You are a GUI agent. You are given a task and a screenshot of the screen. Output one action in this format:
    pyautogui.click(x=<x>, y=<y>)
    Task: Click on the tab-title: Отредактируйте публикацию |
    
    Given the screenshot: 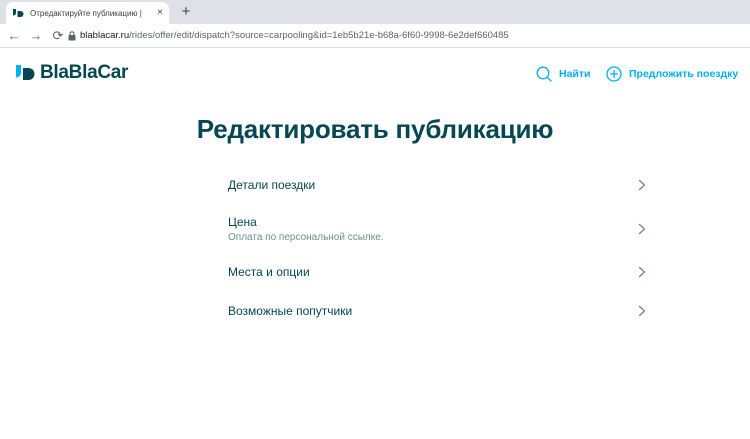 What is the action you would take?
    pyautogui.click(x=86, y=13)
    